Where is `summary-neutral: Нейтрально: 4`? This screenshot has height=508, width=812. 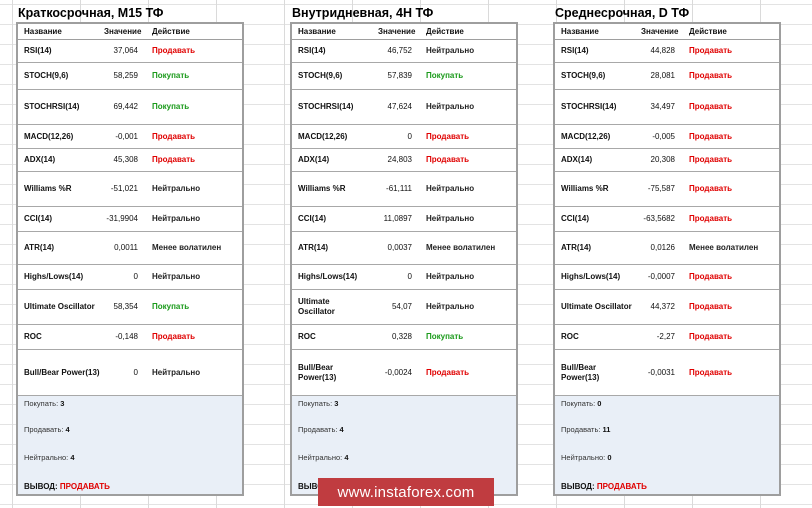 summary-neutral: Нейтрально: 4 is located at coordinates (49, 457).